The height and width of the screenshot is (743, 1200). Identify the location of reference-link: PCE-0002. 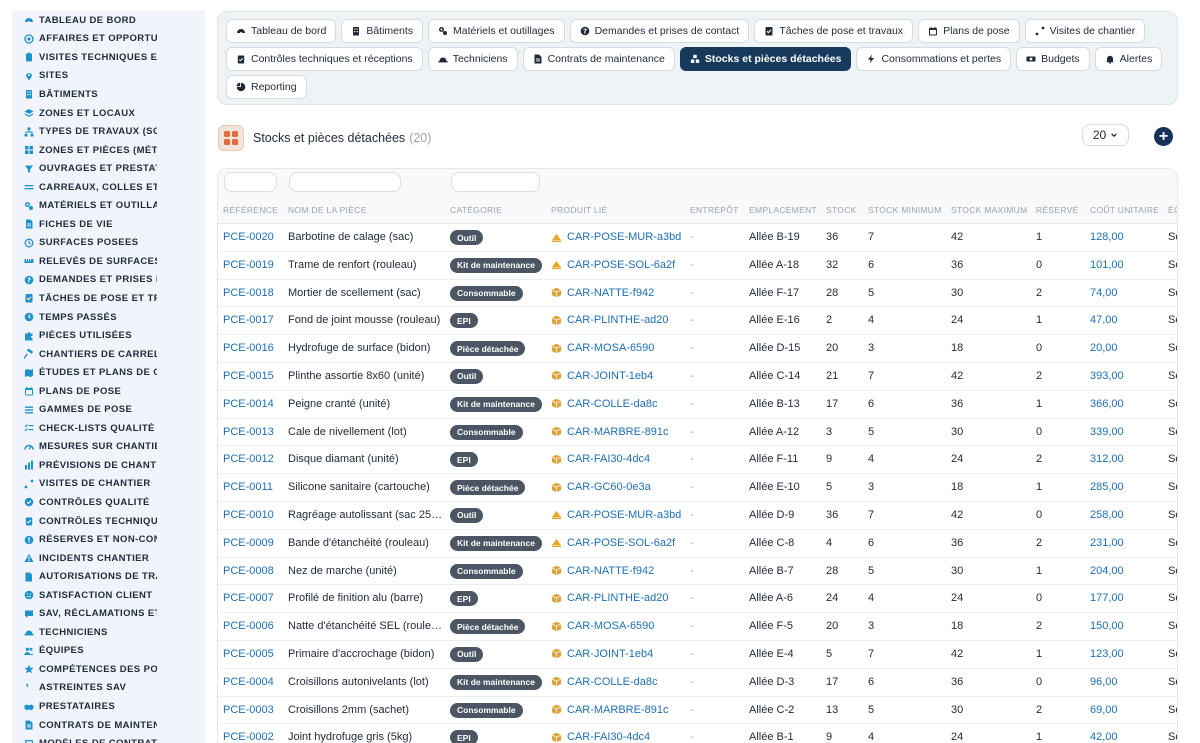
(248, 737).